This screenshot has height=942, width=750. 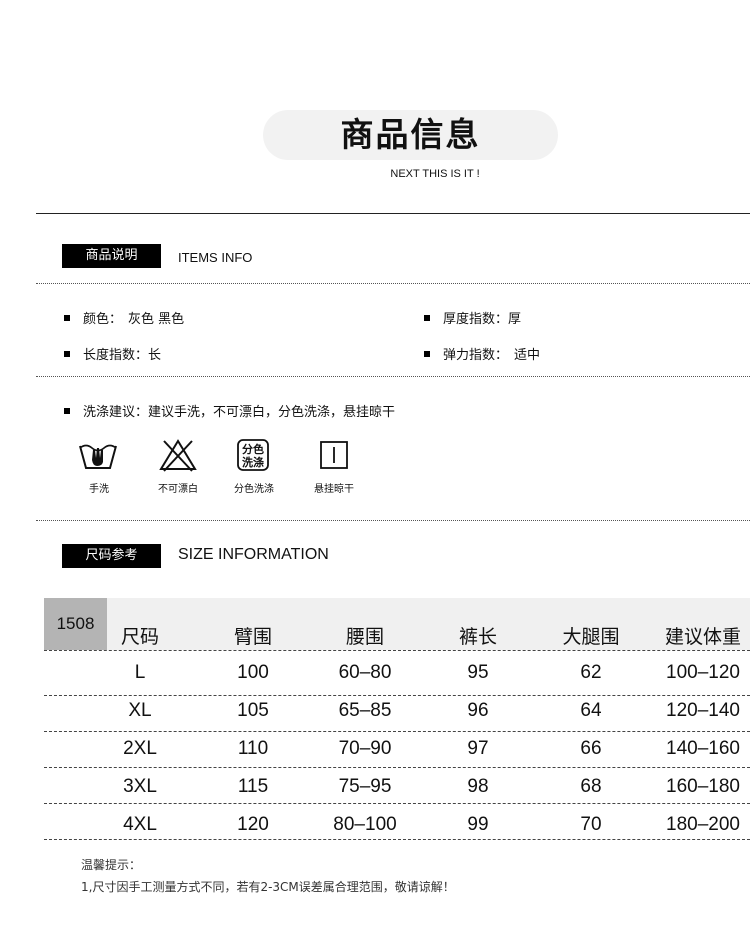 What do you see at coordinates (139, 637) in the screenshot?
I see `table-header: 尺码` at bounding box center [139, 637].